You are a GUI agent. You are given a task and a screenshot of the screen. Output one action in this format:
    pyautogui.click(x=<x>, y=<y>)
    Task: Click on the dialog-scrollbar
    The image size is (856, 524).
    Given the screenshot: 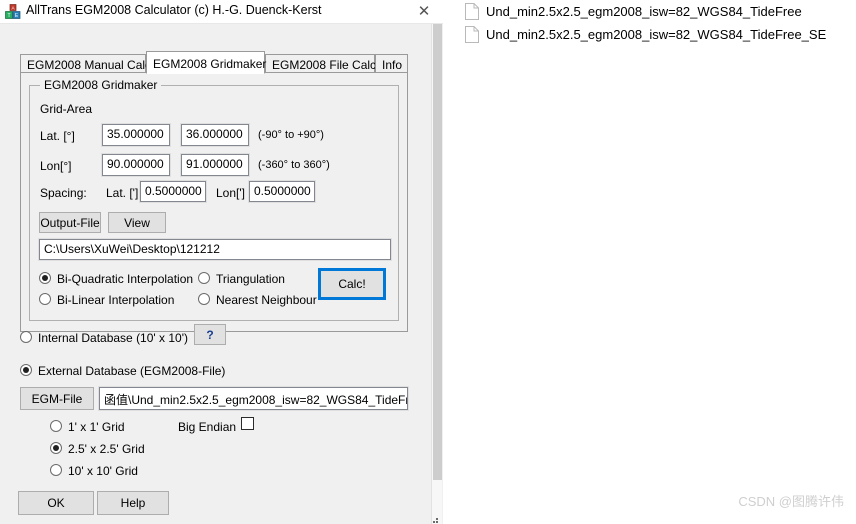 What is the action you would take?
    pyautogui.click(x=436, y=274)
    